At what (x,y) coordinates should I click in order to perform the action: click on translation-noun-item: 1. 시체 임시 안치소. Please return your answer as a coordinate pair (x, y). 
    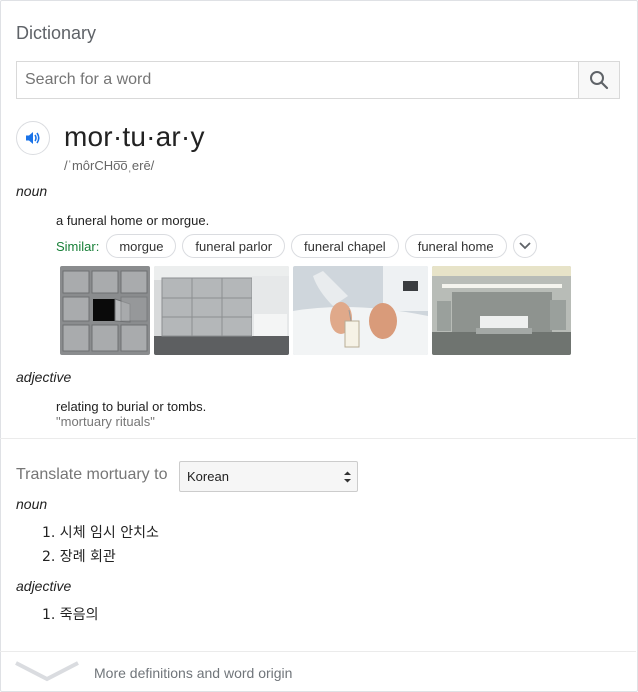
    Looking at the image, I should click on (100, 533).